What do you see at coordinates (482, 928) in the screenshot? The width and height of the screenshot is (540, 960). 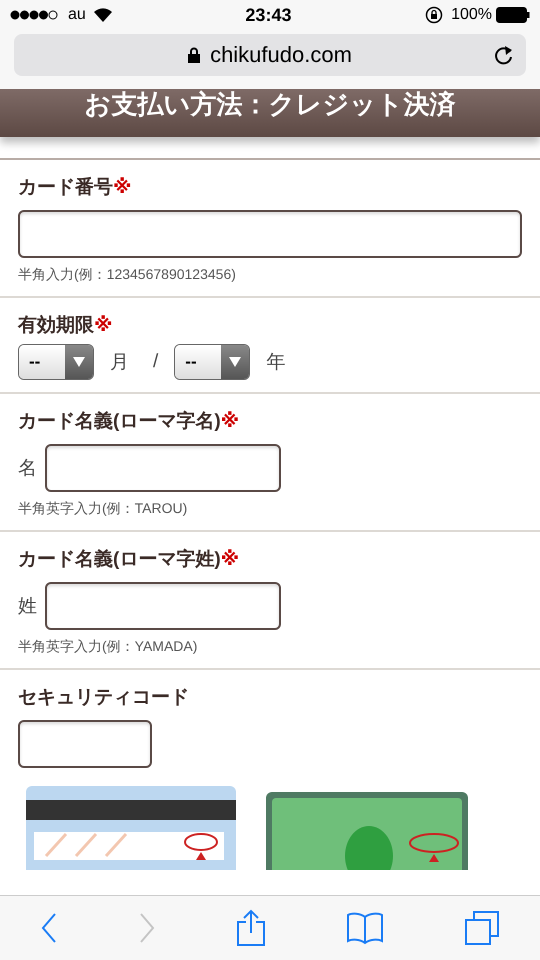 I see `tabs-icon` at bounding box center [482, 928].